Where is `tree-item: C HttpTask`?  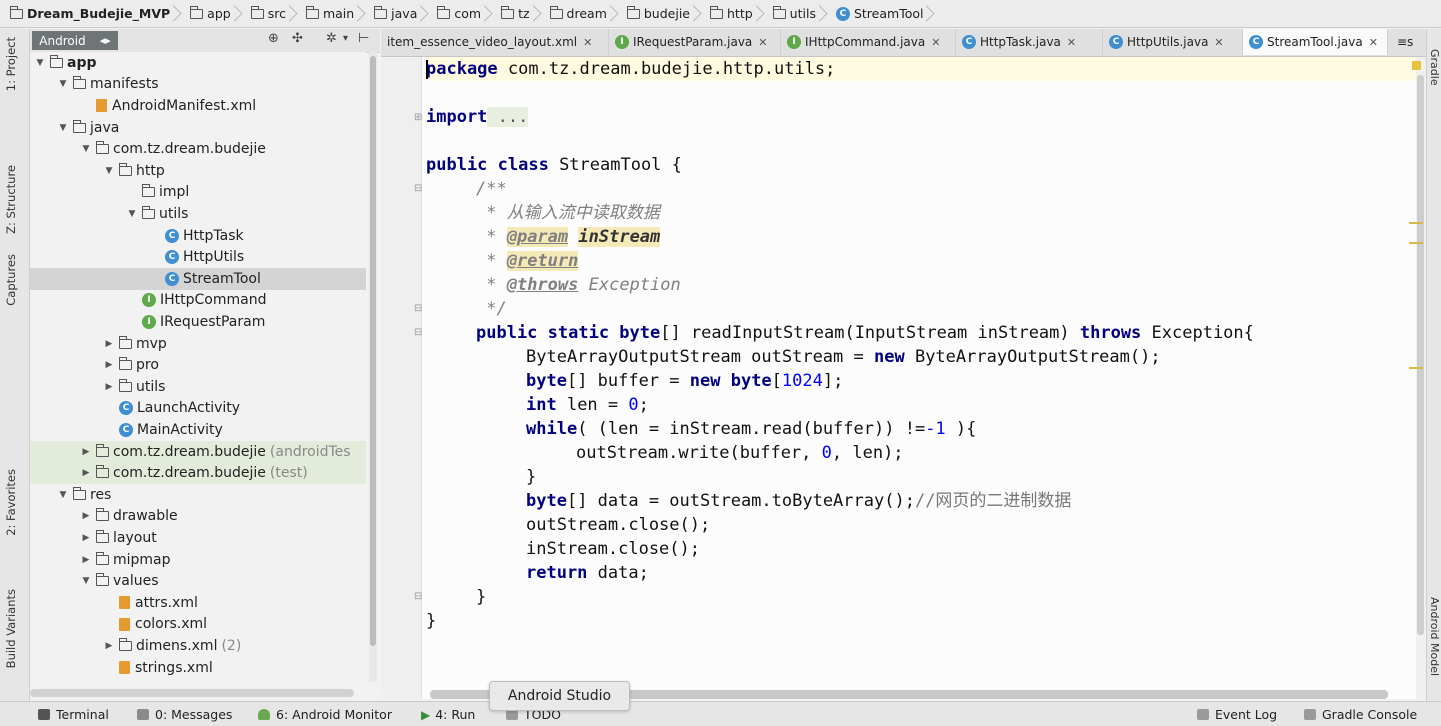 tree-item: C HttpTask is located at coordinates (198, 236).